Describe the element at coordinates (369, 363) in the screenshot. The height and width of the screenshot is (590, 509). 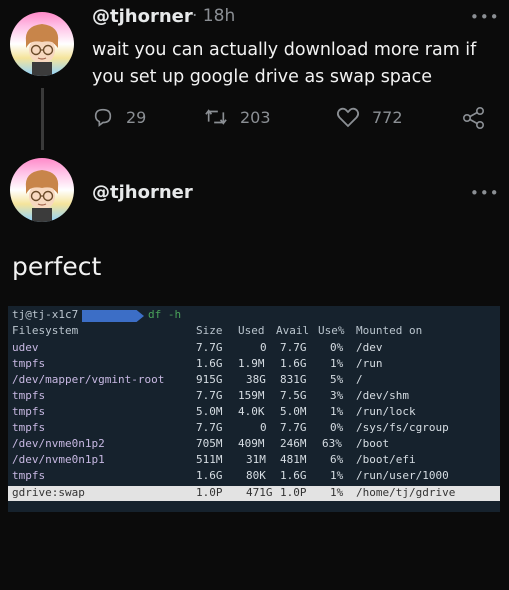
I see `cell-mounted-on: /run` at that location.